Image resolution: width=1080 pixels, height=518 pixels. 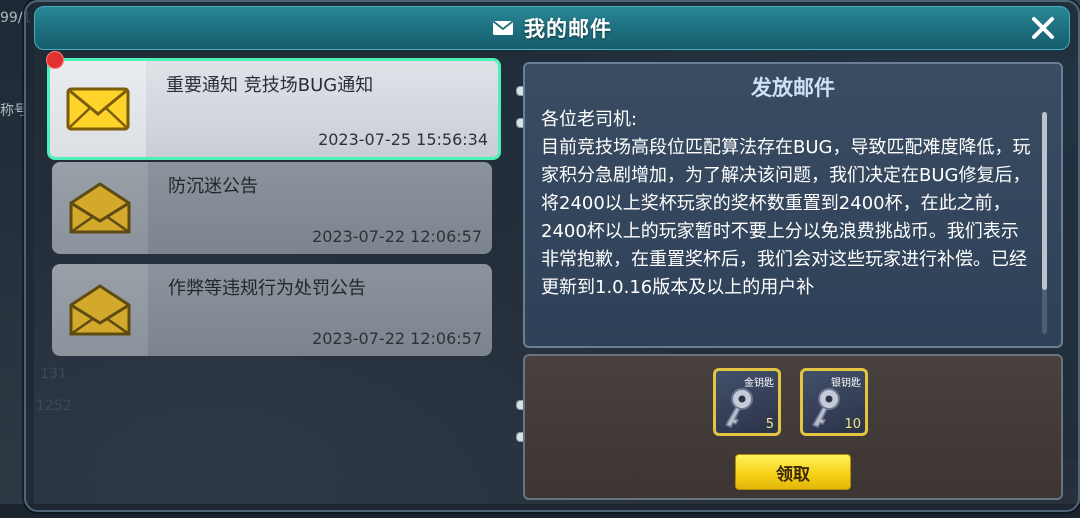 I want to click on scrollbar-thumb, so click(x=1044, y=201).